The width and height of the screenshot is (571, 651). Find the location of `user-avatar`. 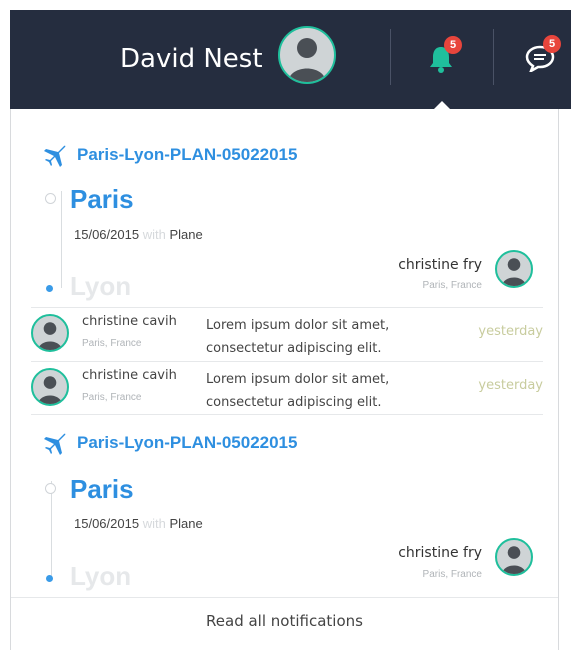

user-avatar is located at coordinates (307, 55).